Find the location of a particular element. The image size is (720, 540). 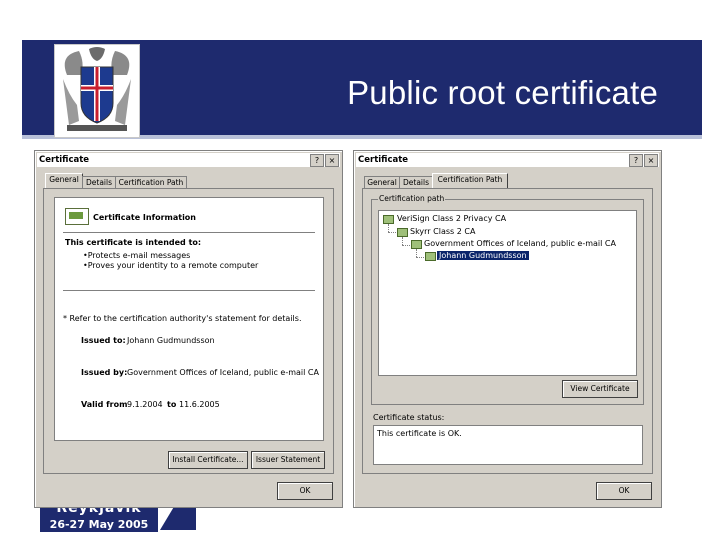

certification-path-label: Certification path is located at coordinates (412, 198).